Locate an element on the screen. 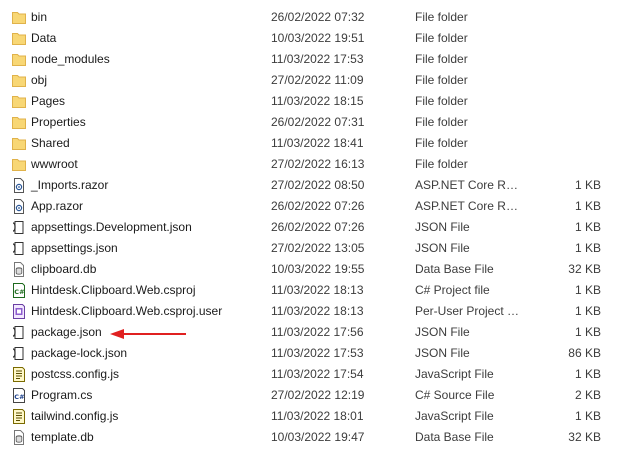  file-modified-date: 11/03/2022 18:15 is located at coordinates (317, 101).